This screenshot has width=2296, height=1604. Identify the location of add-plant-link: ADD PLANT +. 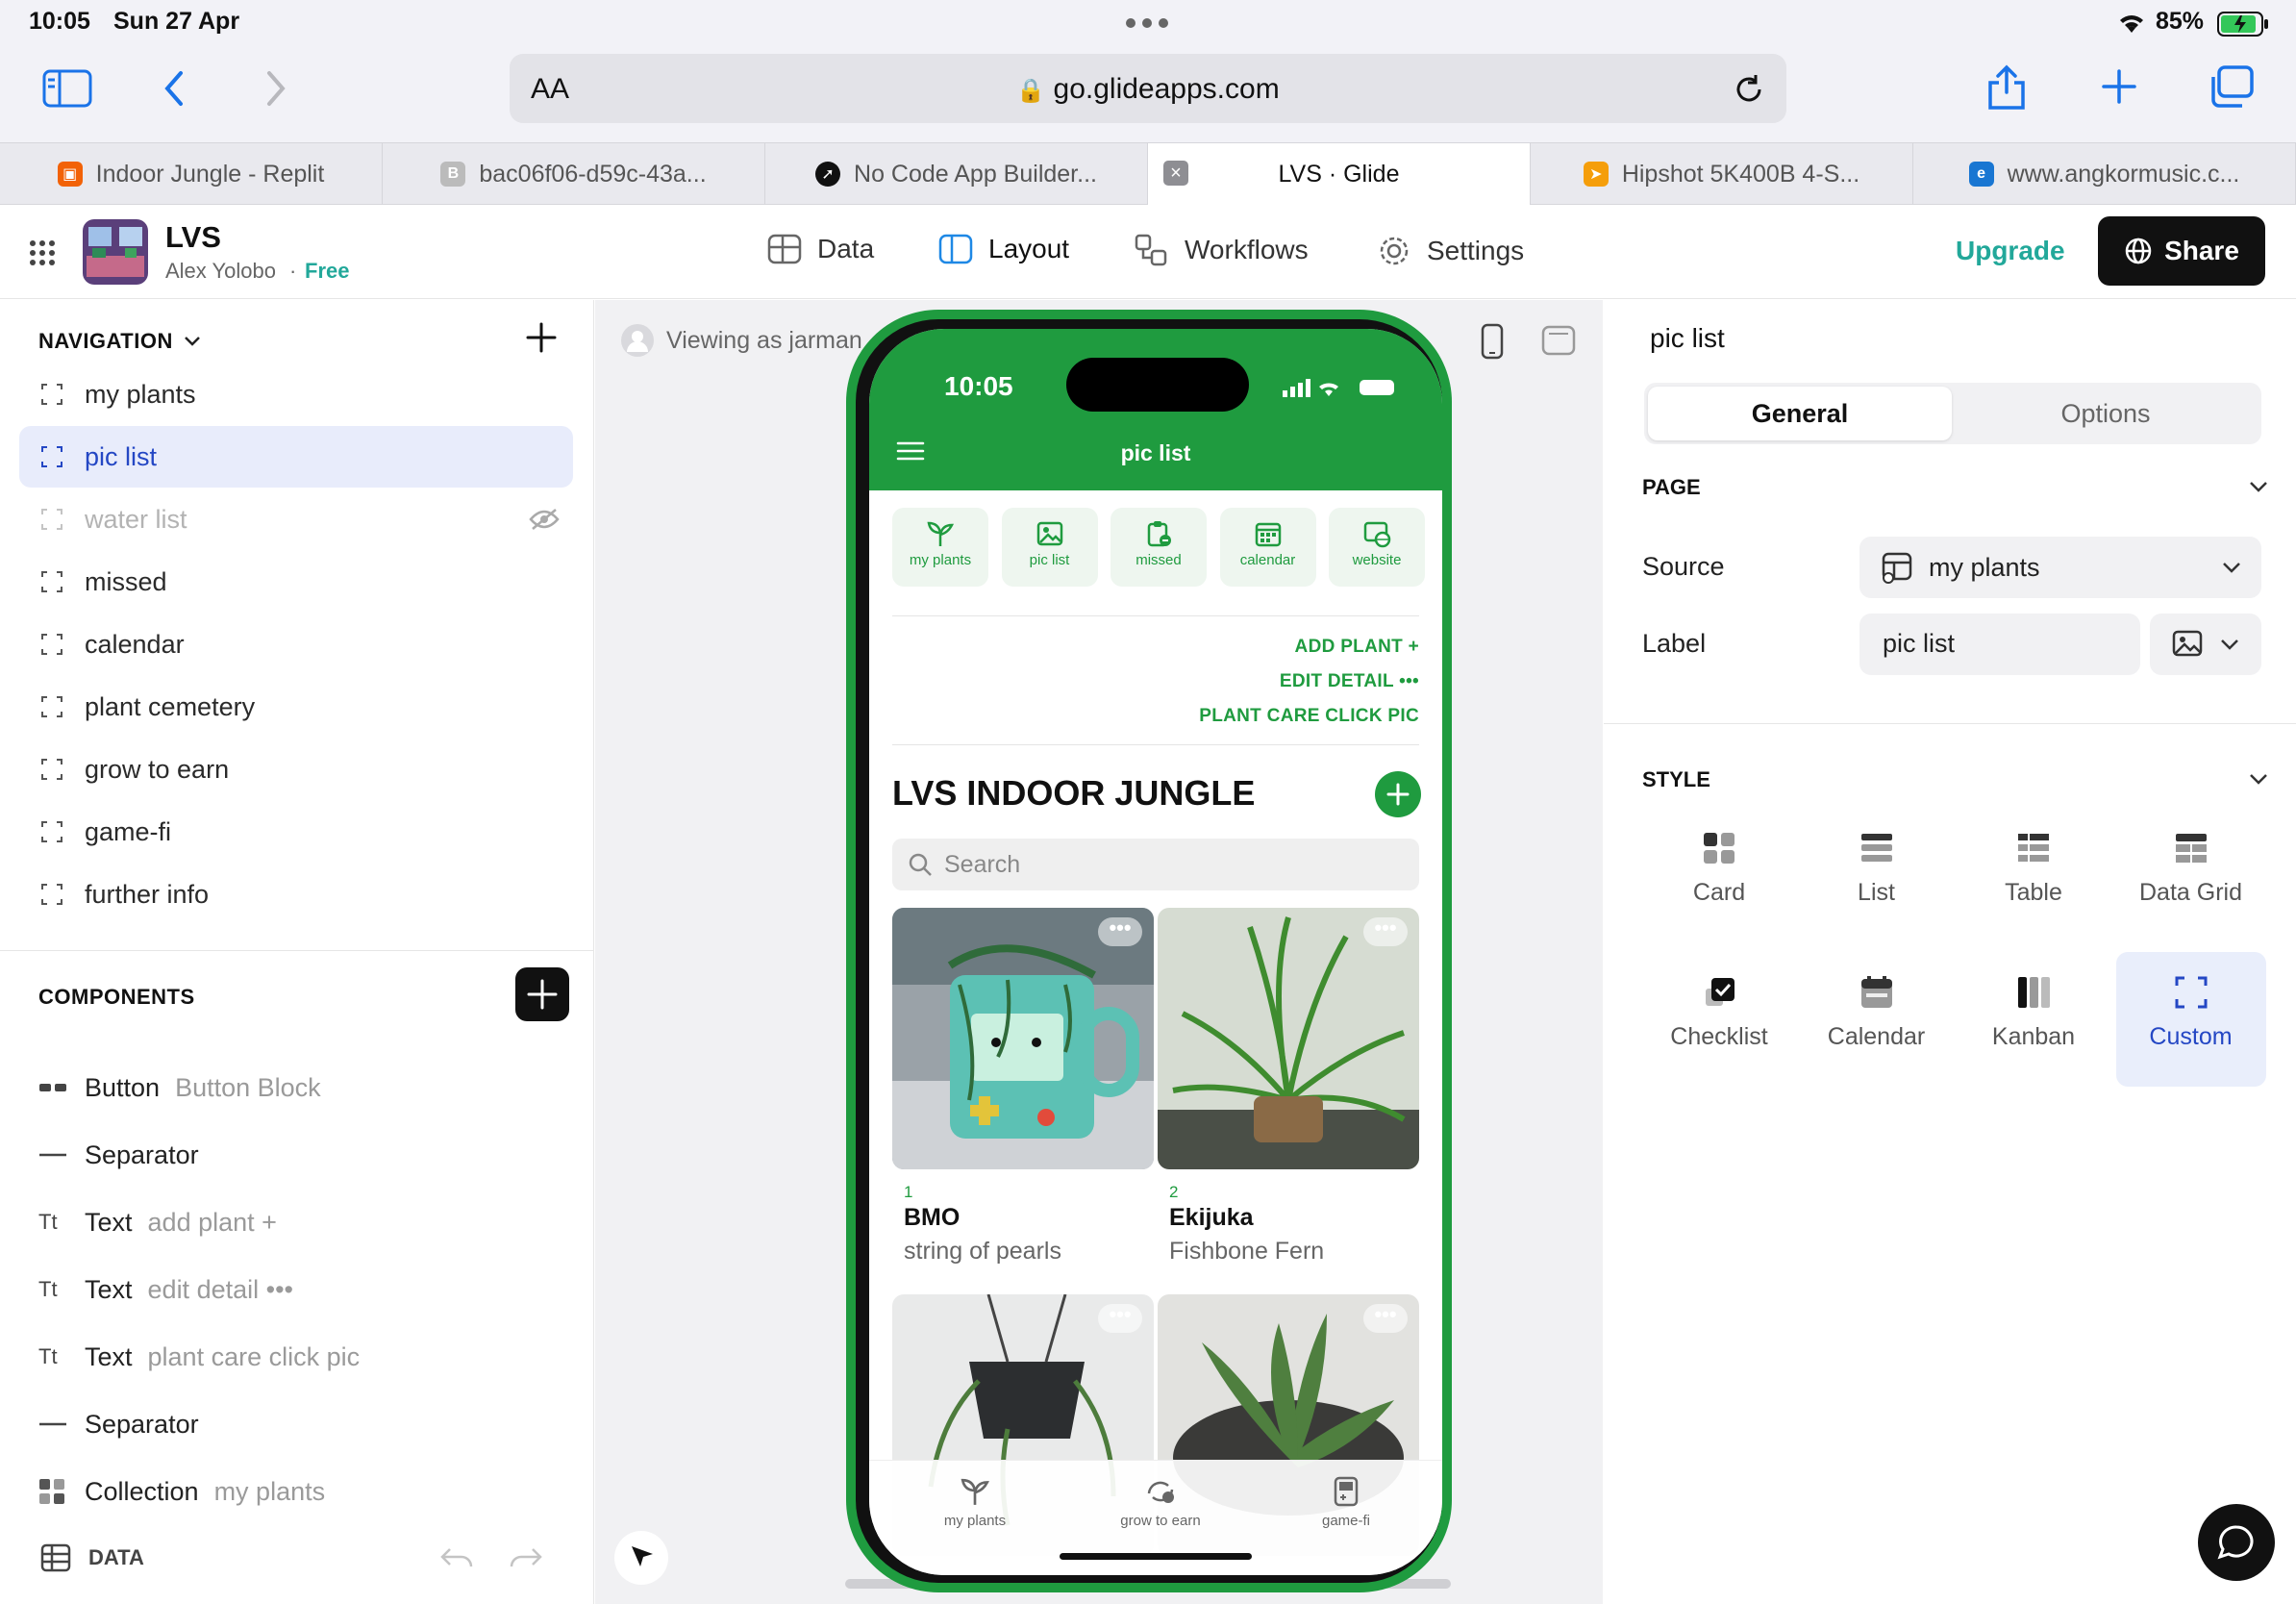
(1357, 647).